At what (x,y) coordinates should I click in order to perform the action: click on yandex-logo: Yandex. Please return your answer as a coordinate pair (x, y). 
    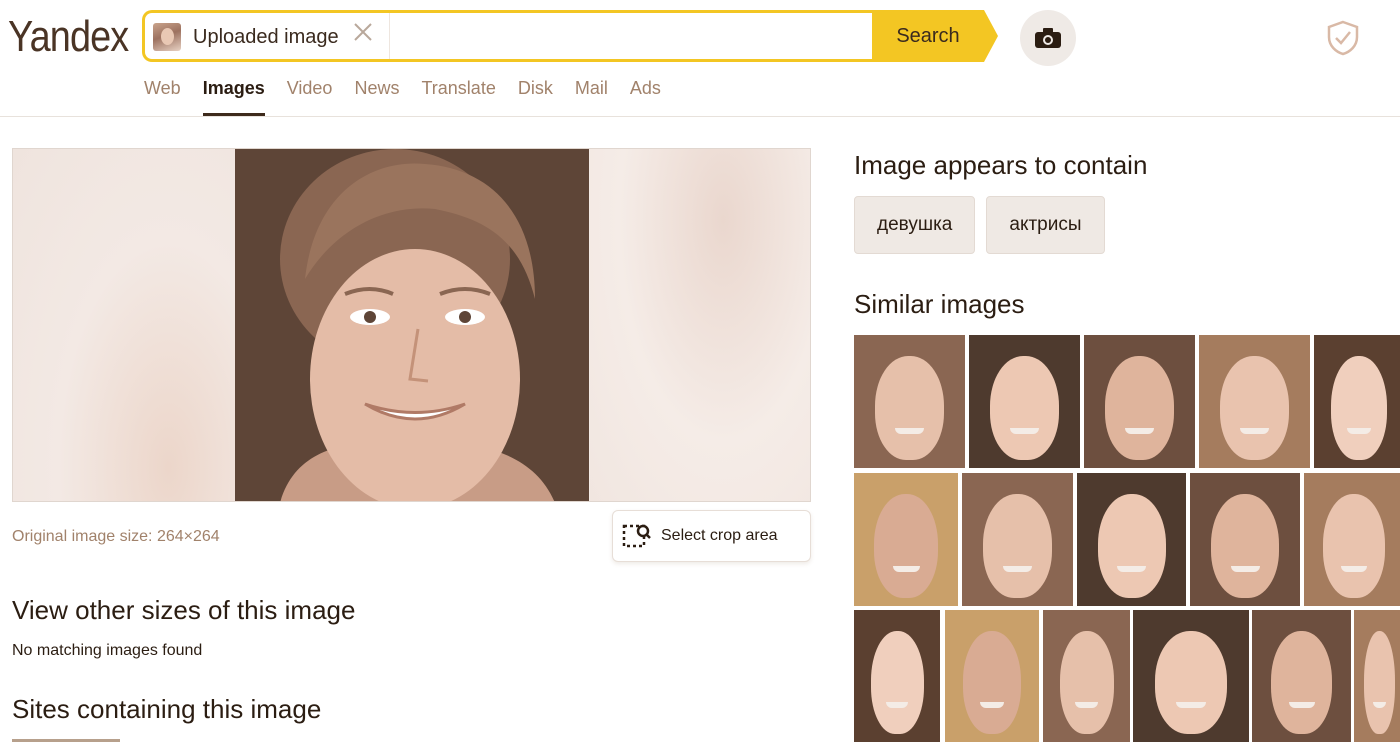
    Looking at the image, I should click on (68, 37).